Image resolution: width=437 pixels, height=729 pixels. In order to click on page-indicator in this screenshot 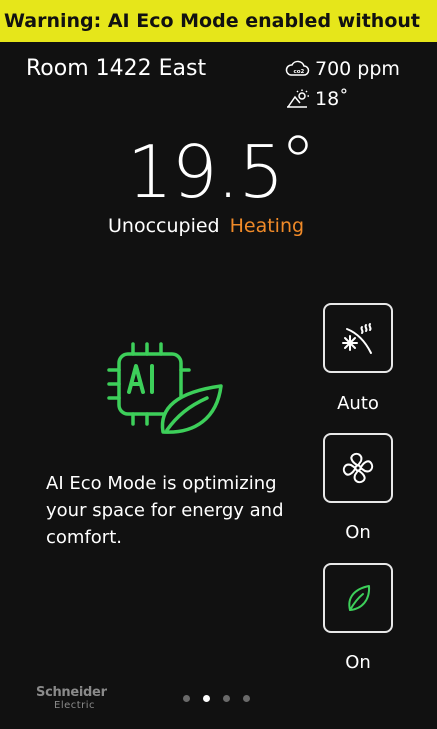, I will do `click(216, 698)`.